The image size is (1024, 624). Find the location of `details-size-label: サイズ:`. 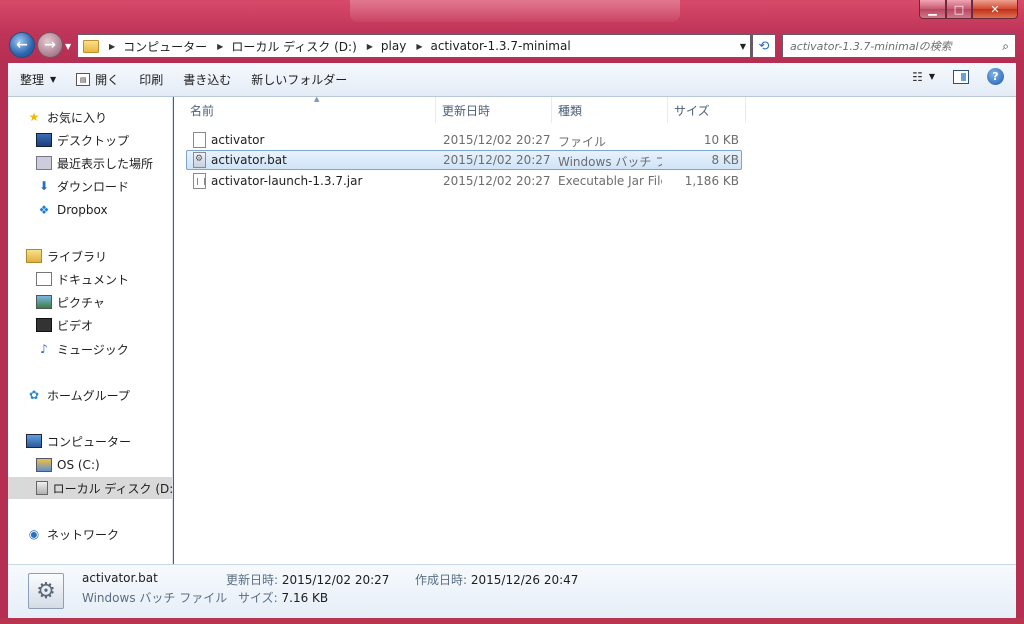

details-size-label: サイズ: is located at coordinates (258, 598).